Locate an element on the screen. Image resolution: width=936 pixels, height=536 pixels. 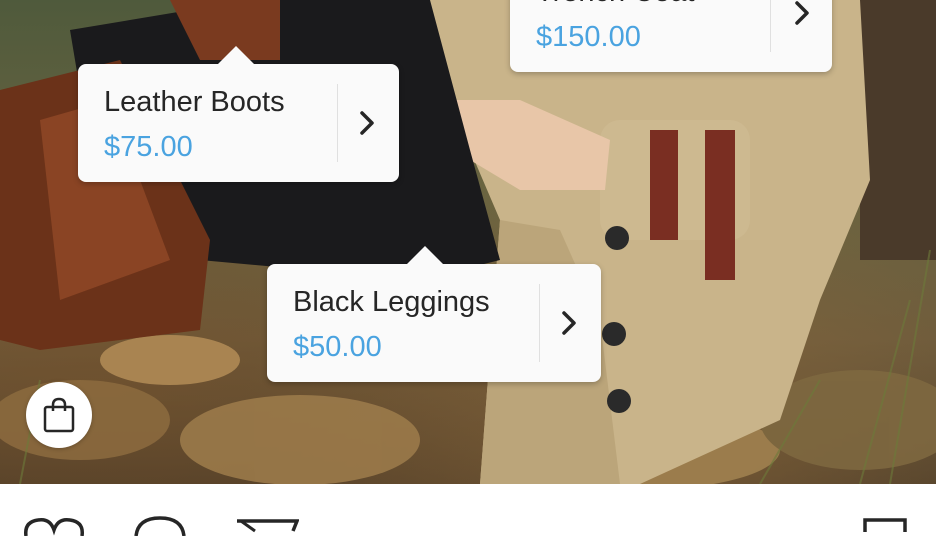
bookmark-icon is located at coordinates (885, 525).